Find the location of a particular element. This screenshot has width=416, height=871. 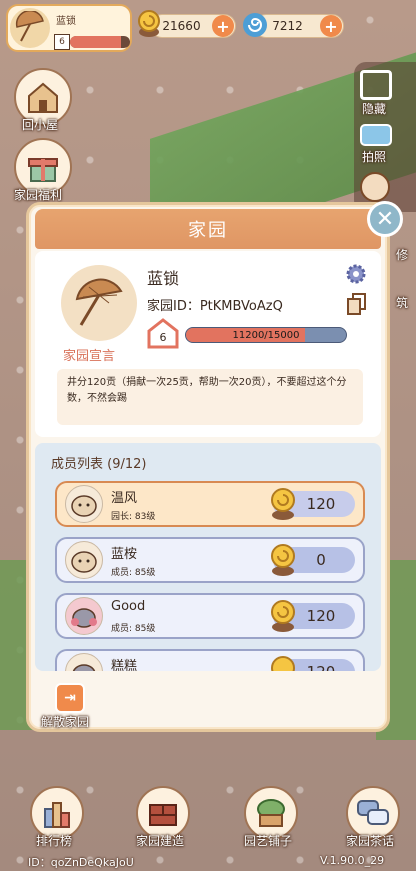

exit-door-icon: ⇥ is located at coordinates (70, 698).